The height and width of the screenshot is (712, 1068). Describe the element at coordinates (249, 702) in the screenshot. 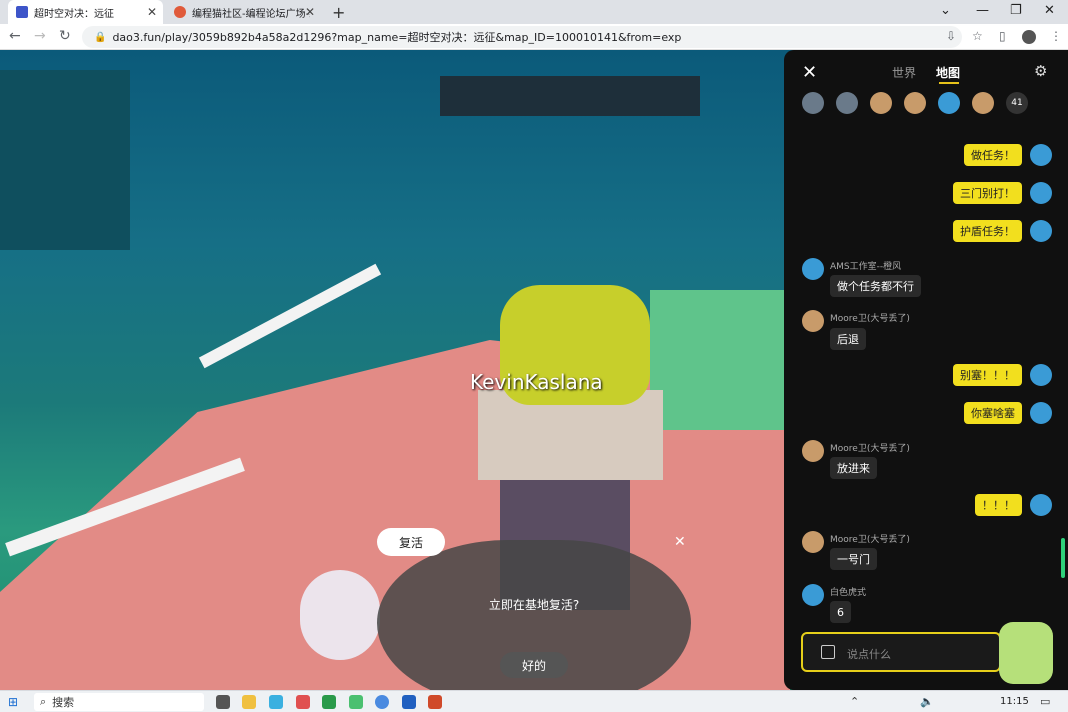

I see `file-explorer-icon` at that location.